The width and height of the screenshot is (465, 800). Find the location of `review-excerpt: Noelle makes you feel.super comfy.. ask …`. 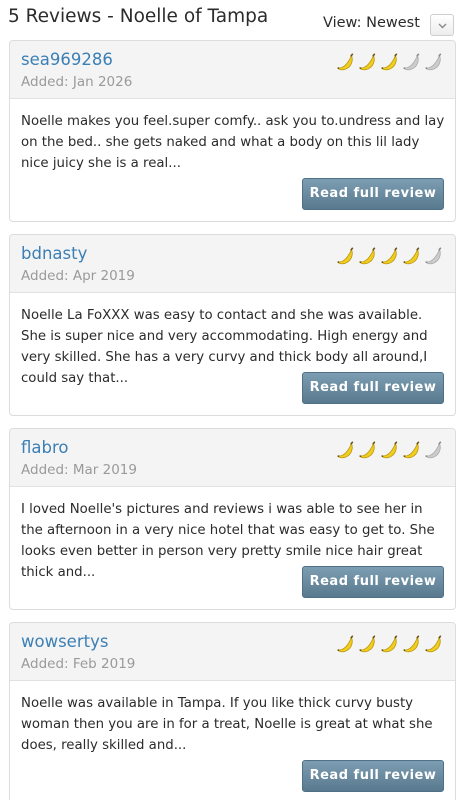

review-excerpt: Noelle makes you feel.super comfy.. ask … is located at coordinates (233, 142).